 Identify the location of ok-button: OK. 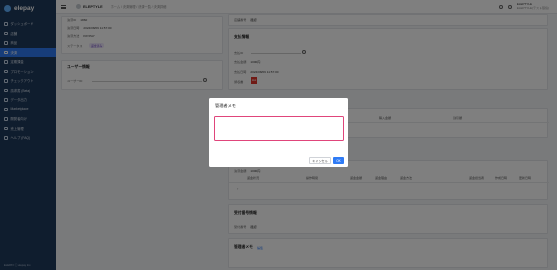
(338, 160).